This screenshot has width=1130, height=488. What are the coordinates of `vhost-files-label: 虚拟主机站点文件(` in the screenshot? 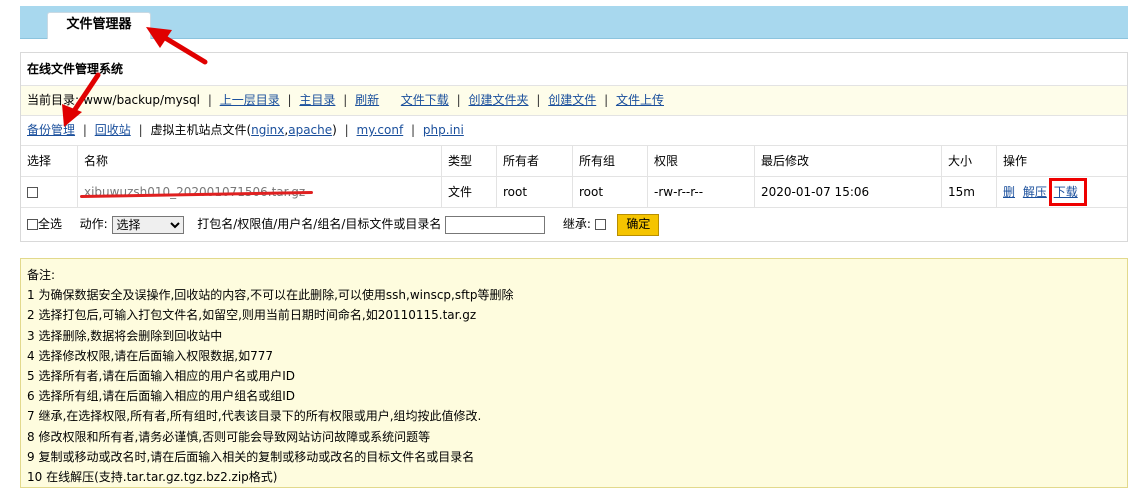 It's located at (201, 130).